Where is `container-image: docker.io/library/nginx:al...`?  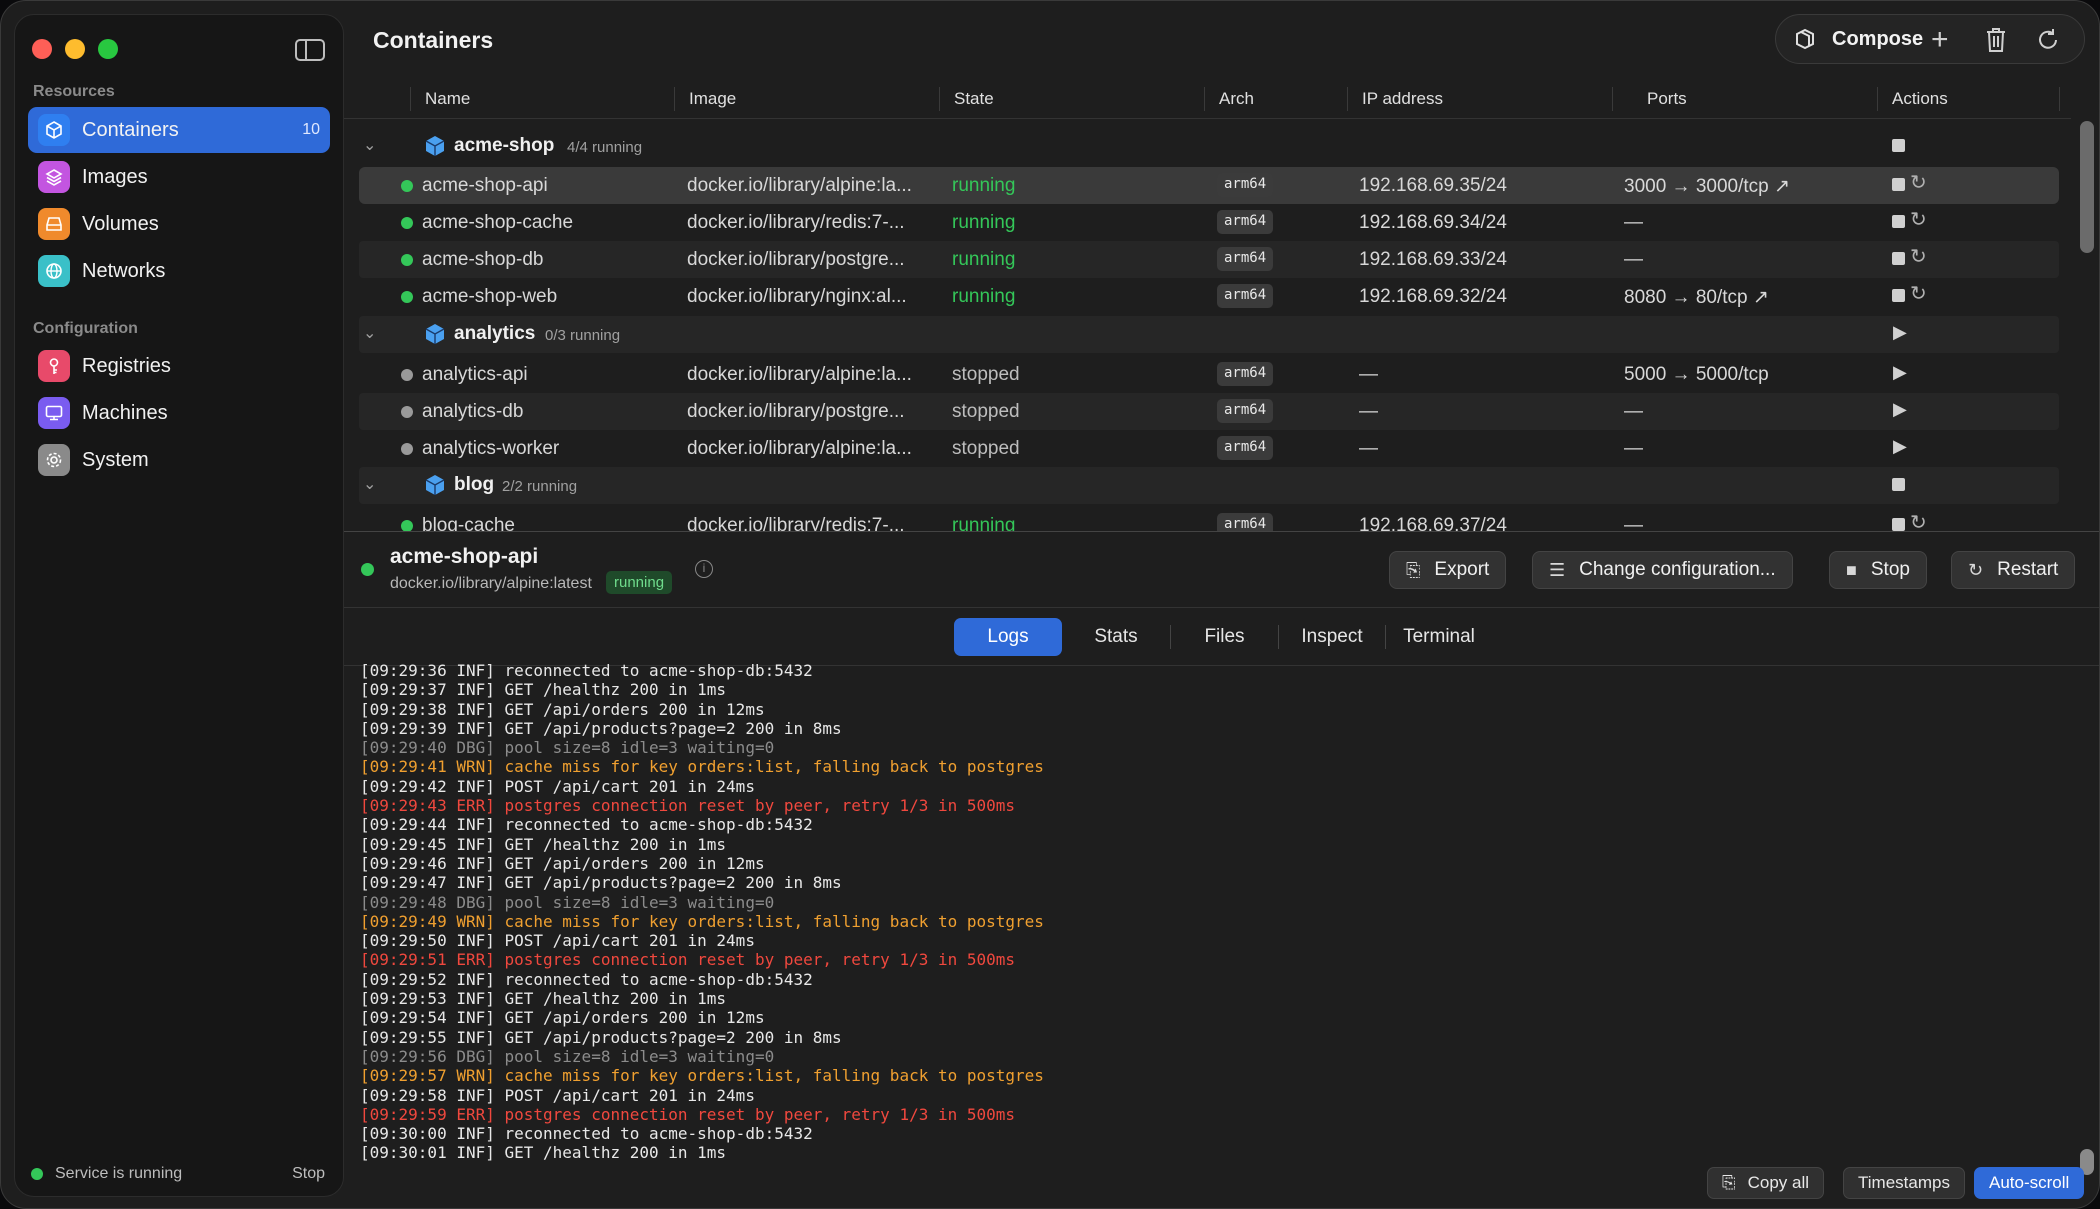
container-image: docker.io/library/nginx:al... is located at coordinates (797, 296).